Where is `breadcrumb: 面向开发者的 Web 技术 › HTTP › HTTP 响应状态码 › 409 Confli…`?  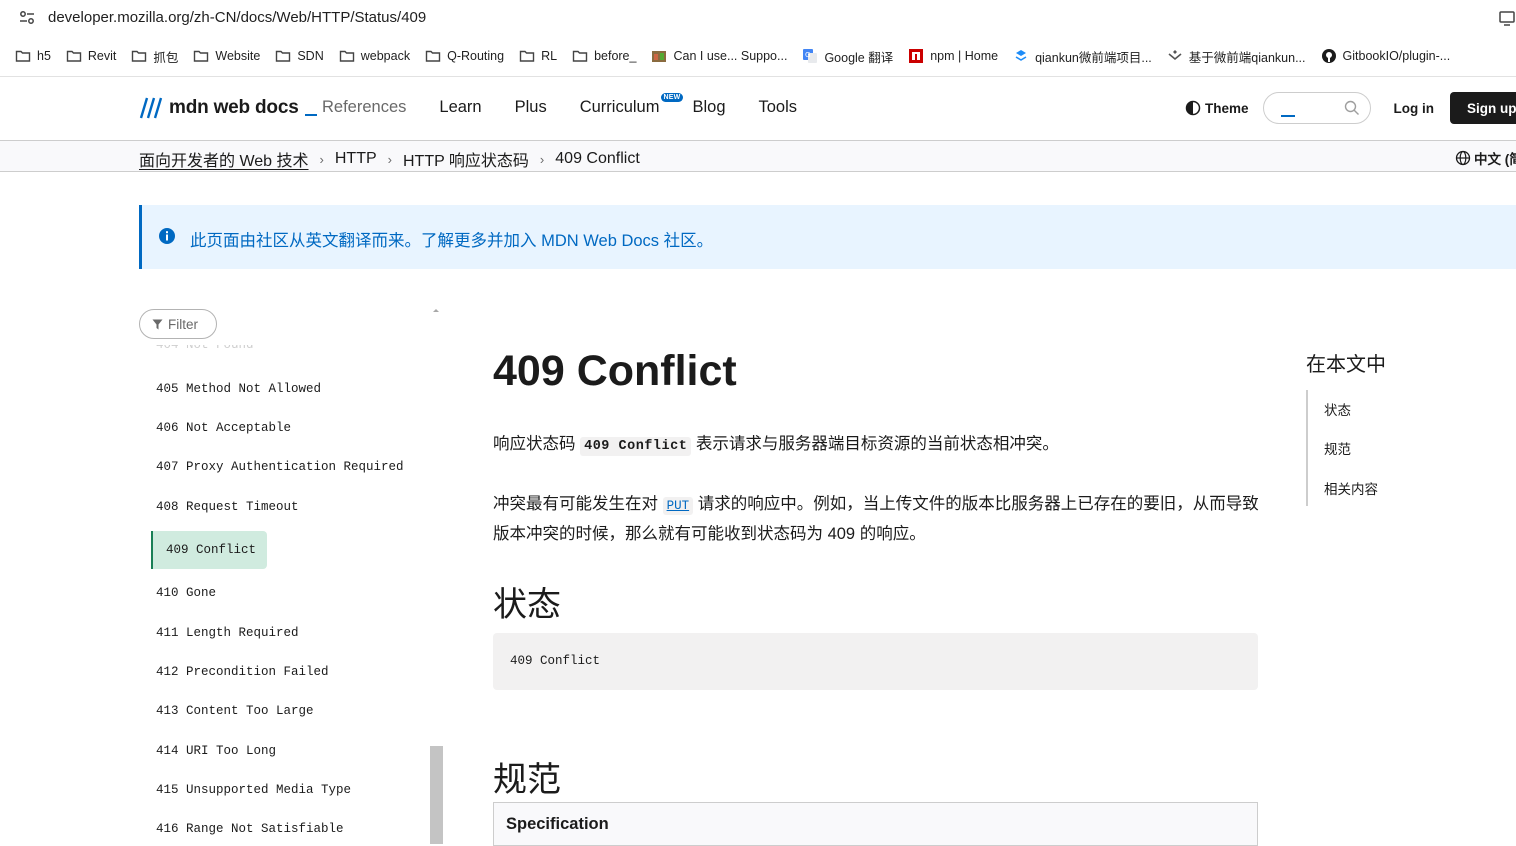 breadcrumb: 面向开发者的 Web 技术 › HTTP › HTTP 响应状态码 › 409 Confli… is located at coordinates (389, 159).